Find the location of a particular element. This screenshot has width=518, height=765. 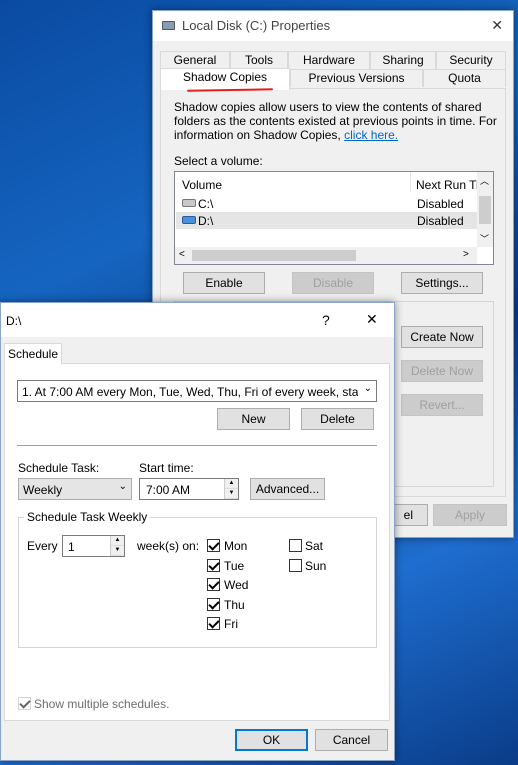

hscroll-thumb is located at coordinates (274, 255).